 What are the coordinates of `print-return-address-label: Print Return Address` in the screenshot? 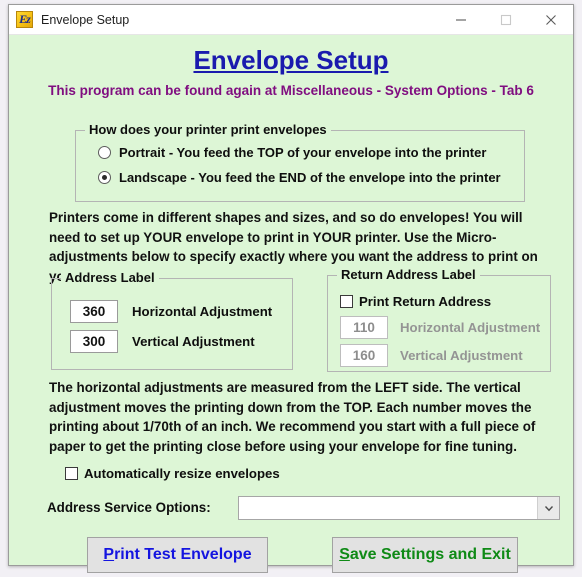 It's located at (425, 301).